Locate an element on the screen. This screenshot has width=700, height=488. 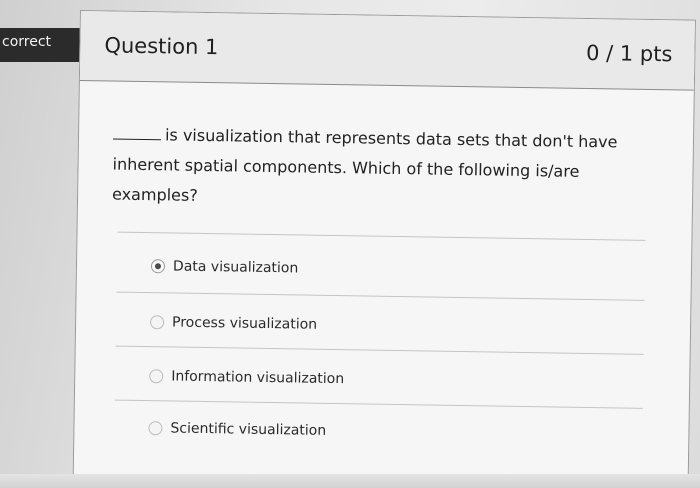
question-header: Question 1 0 / 1 pts is located at coordinates (387, 51).